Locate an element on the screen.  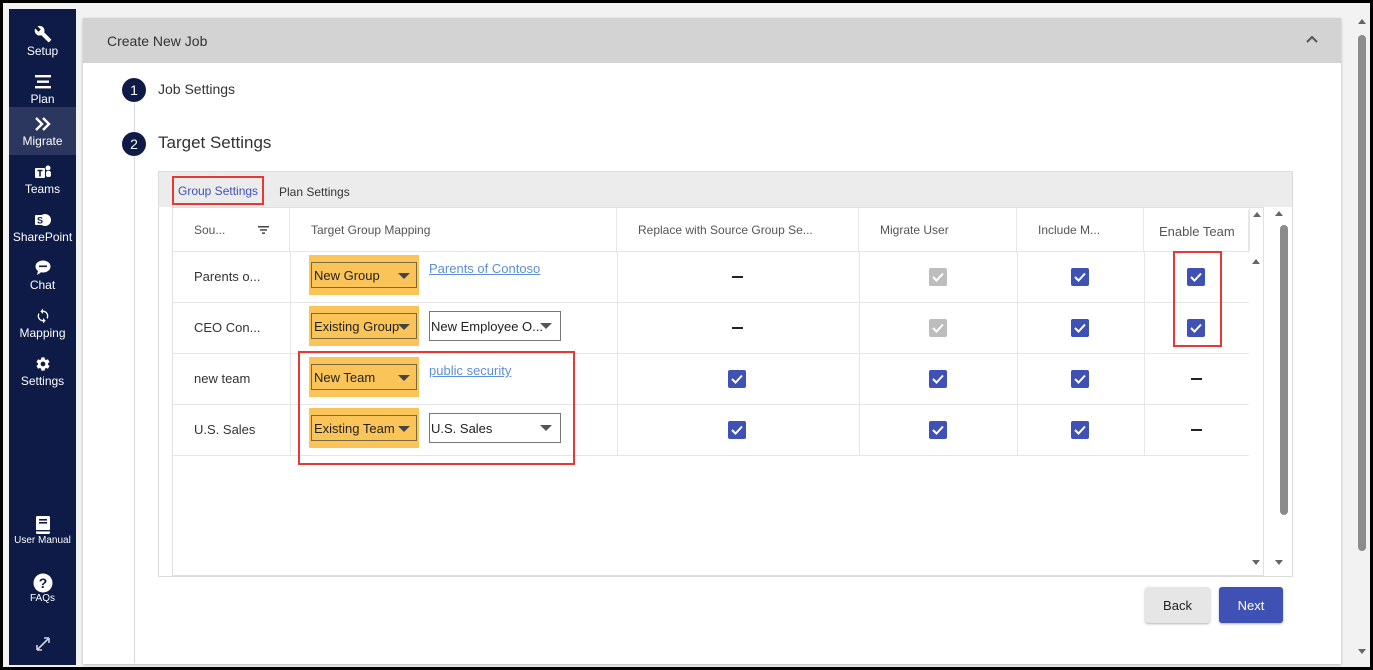
grid-scrollbar is located at coordinates (1278, 391).